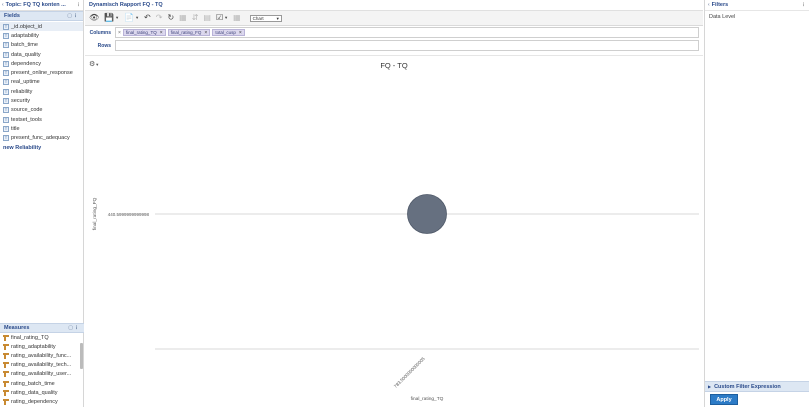 This screenshot has width=809, height=407. Describe the element at coordinates (195, 18) in the screenshot. I see `swap-icon: ⇵` at that location.